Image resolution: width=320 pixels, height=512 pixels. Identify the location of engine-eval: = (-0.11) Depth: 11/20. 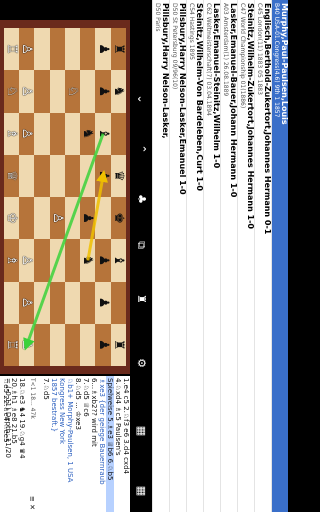
(8, 418).